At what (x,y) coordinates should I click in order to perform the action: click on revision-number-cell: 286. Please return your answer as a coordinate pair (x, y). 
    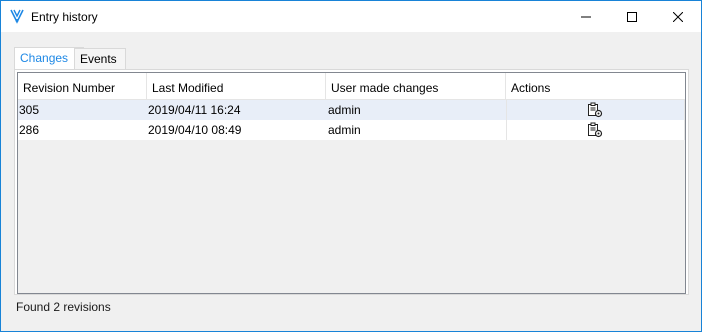
    Looking at the image, I should click on (29, 130).